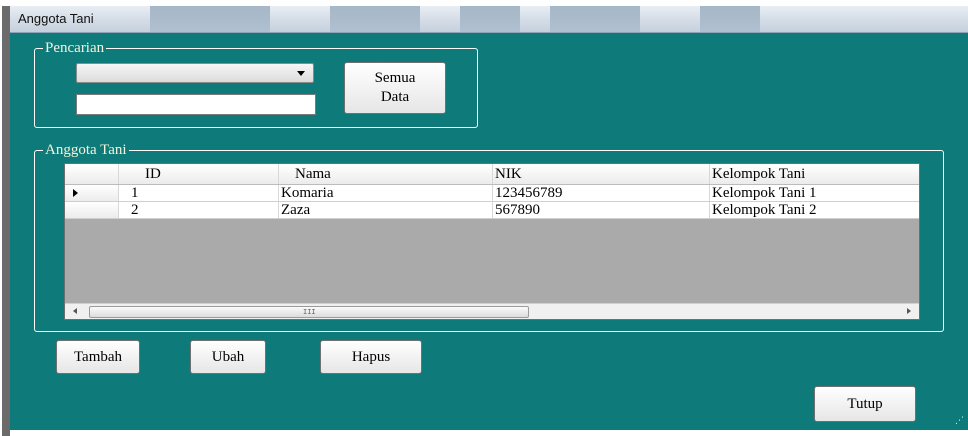  I want to click on cell-nama: Zaza, so click(386, 210).